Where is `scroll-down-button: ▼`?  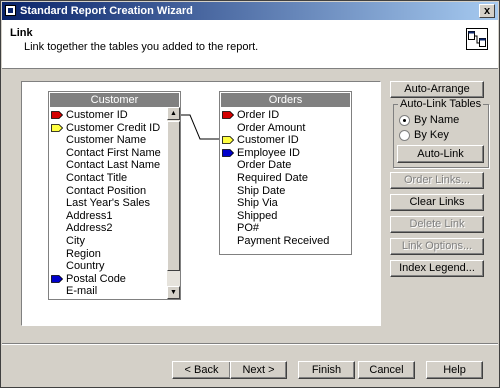 scroll-down-button: ▼ is located at coordinates (173, 292).